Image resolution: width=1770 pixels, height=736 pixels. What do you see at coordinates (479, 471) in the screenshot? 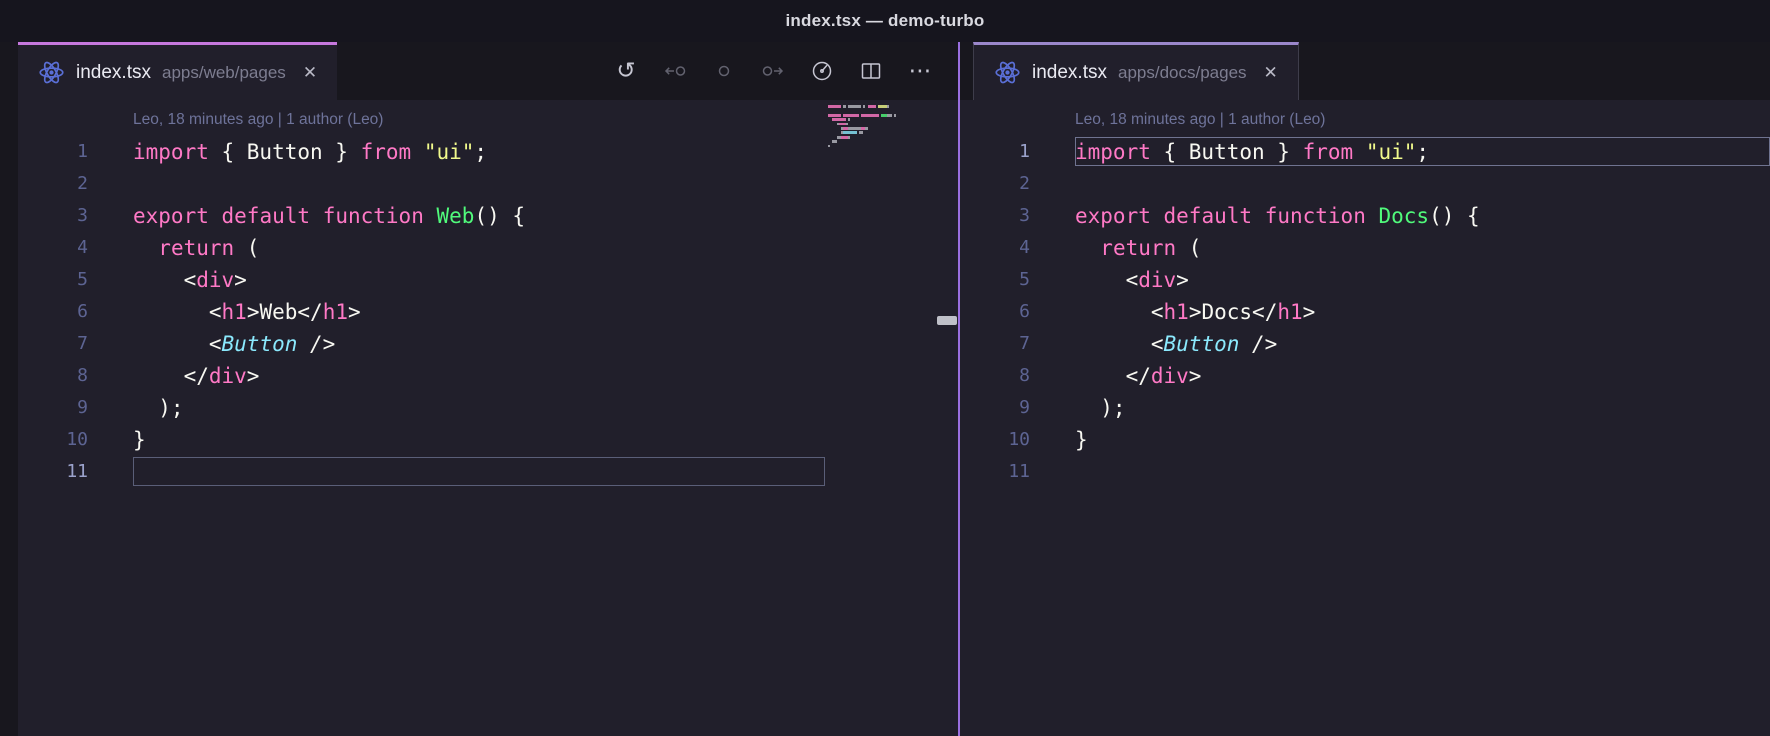
I see `current-line-highlight` at bounding box center [479, 471].